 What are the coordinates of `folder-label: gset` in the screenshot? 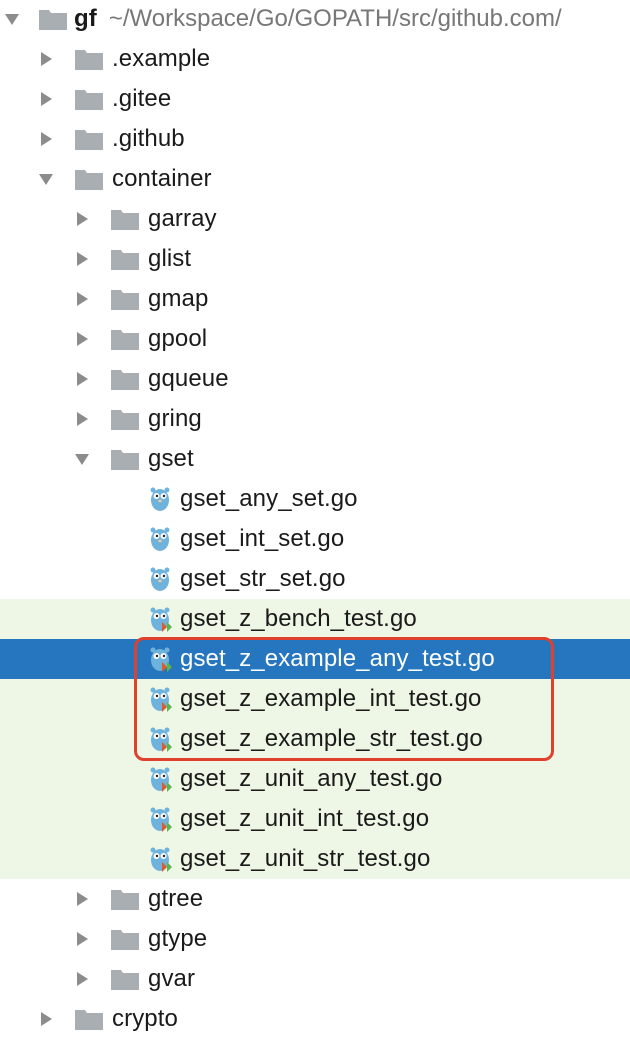 It's located at (171, 458).